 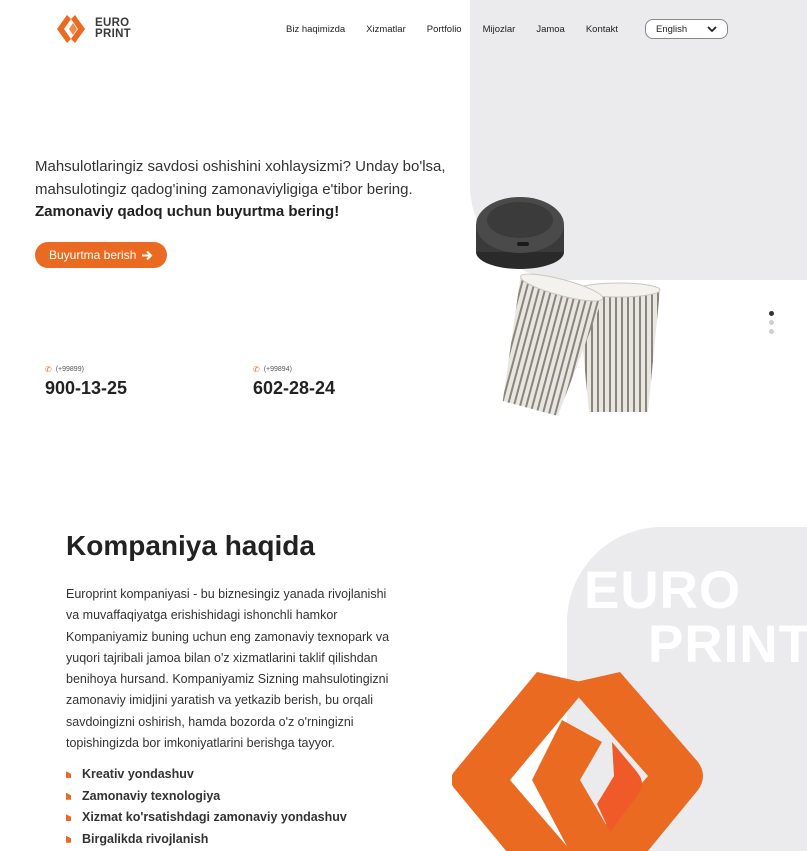 I want to click on feature-item: Birgalikda rivojlanish, so click(x=206, y=840).